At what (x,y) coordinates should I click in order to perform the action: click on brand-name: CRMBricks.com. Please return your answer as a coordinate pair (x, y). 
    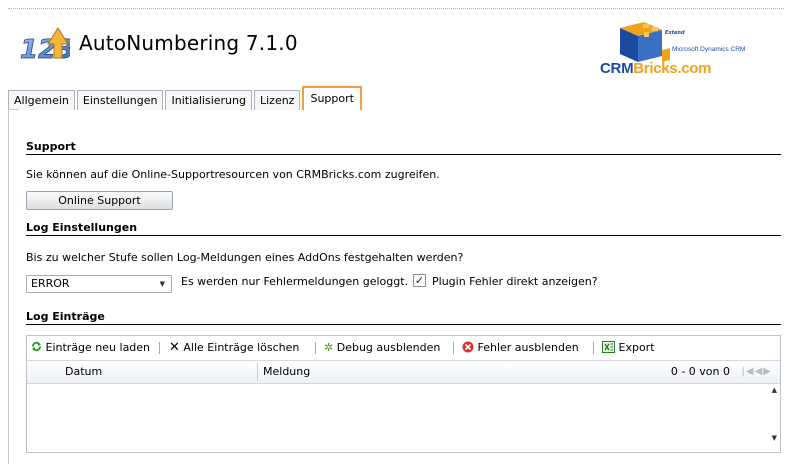
    Looking at the image, I should click on (655, 68).